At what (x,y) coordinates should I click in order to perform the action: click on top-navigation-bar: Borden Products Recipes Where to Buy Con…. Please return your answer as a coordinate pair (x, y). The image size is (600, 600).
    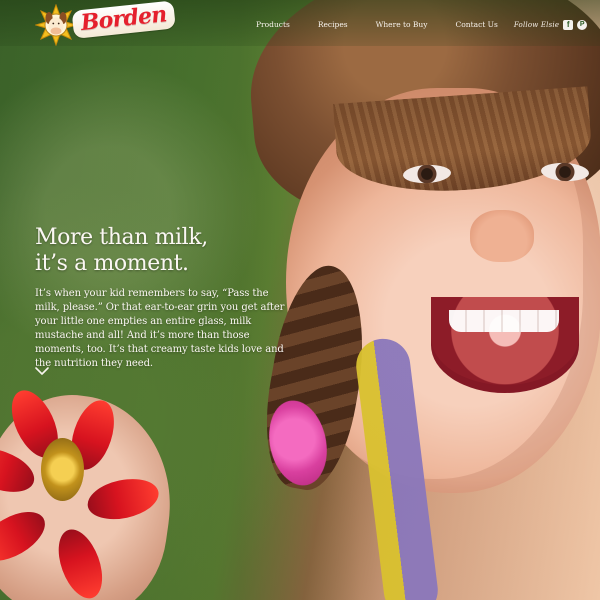
    Looking at the image, I should click on (300, 23).